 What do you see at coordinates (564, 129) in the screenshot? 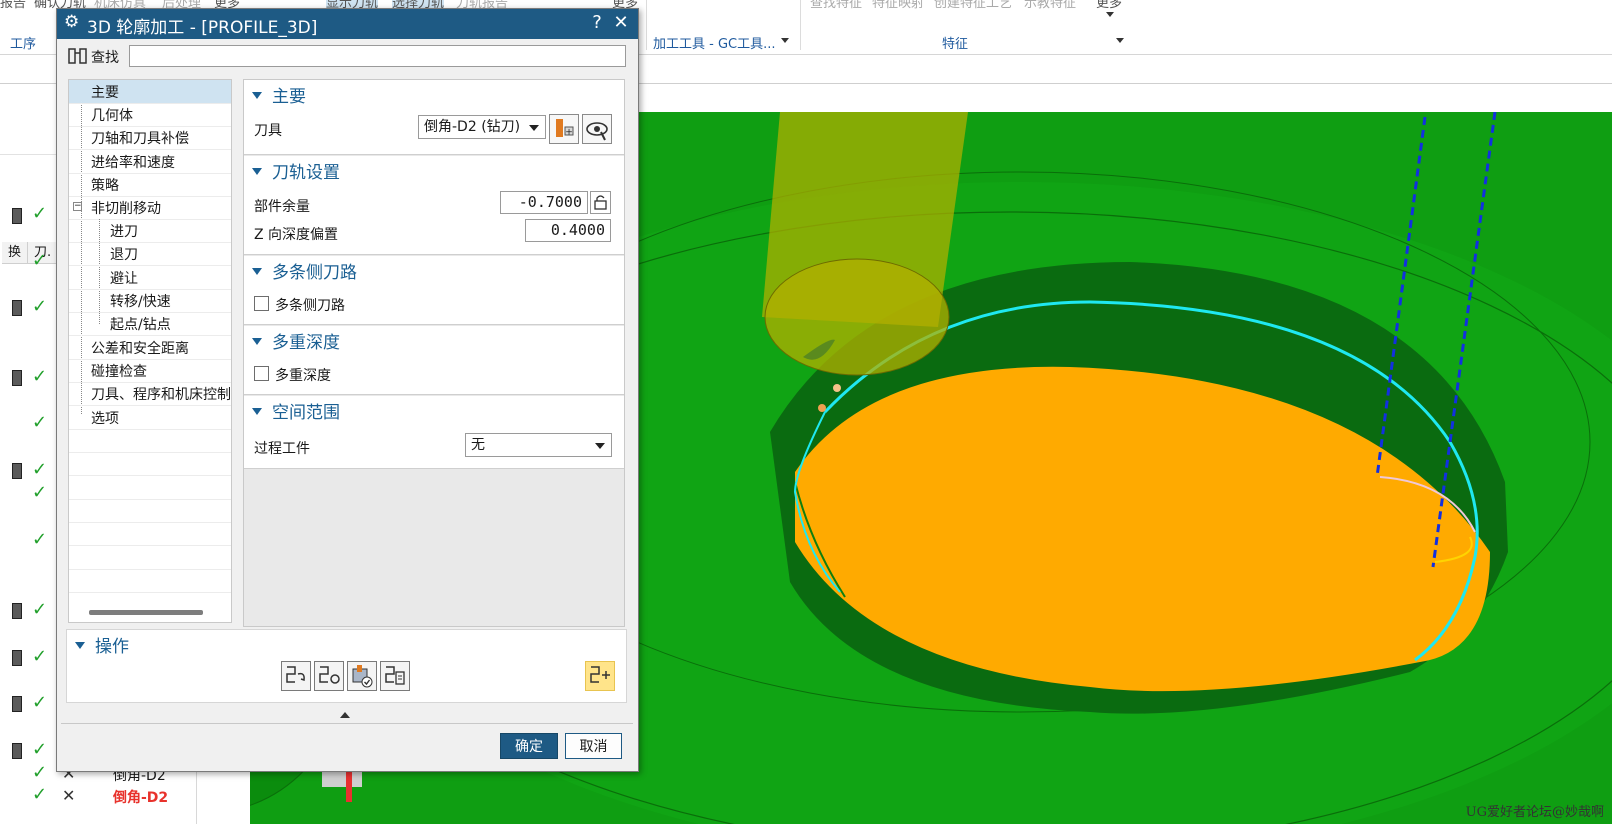
I see `new-tool-button: +` at bounding box center [564, 129].